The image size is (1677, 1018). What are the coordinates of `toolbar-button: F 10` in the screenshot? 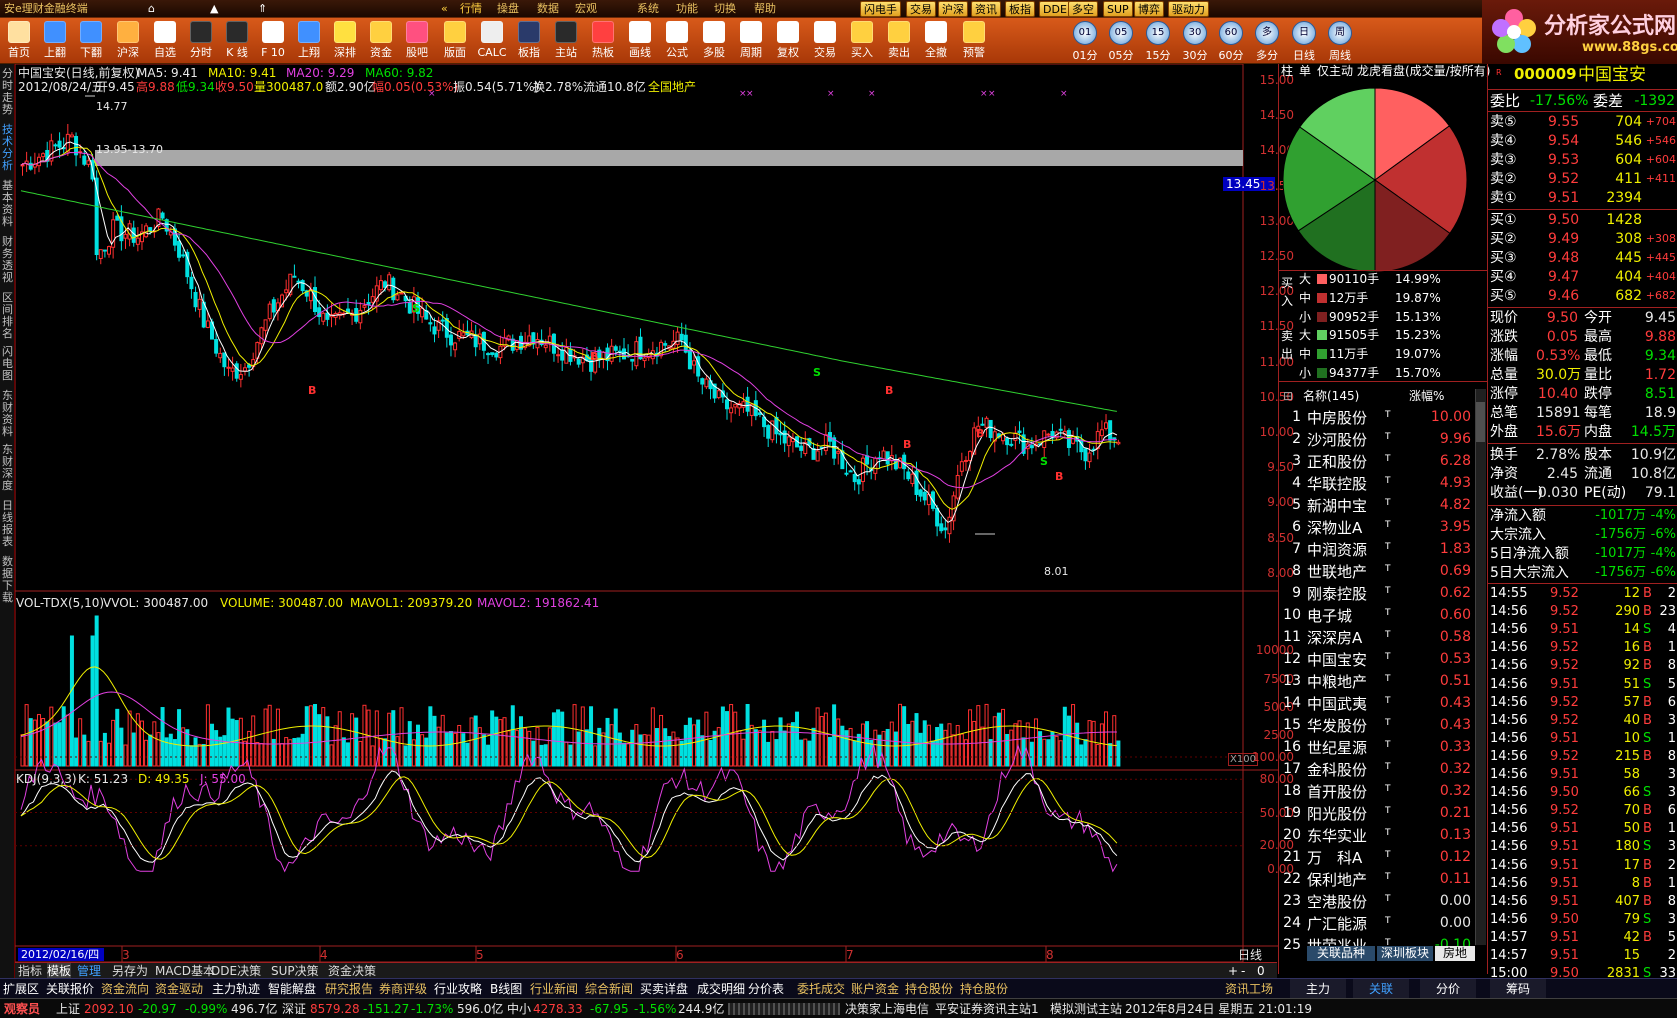 It's located at (273, 41).